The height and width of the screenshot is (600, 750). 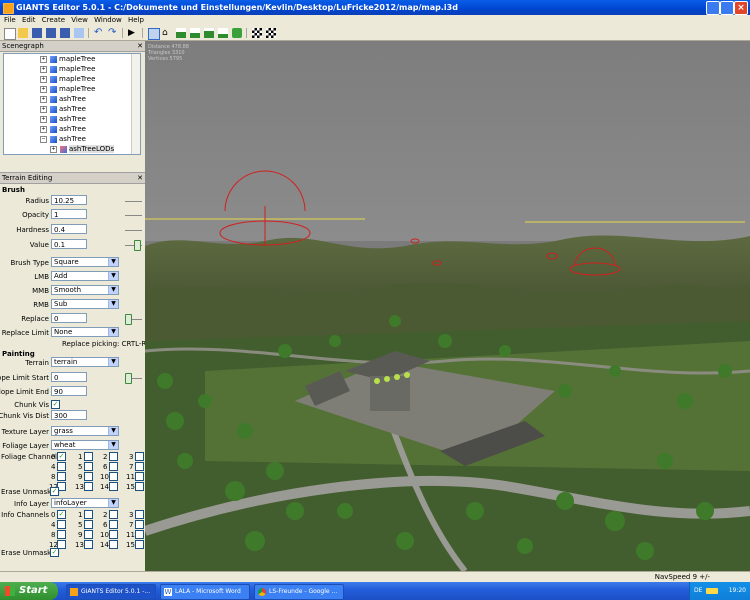 I want to click on tree-item-selected: + ashTreeLODs, so click(x=82, y=149).